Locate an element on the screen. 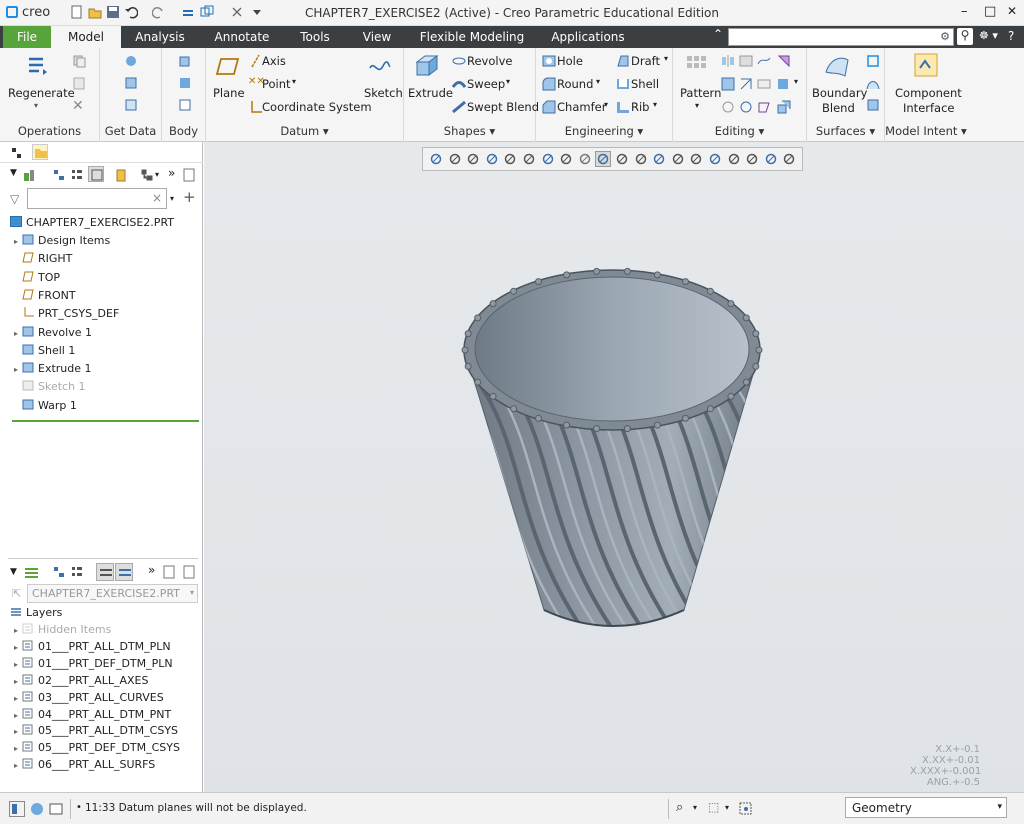 The width and height of the screenshot is (1024, 824). sketch-button: Sketch is located at coordinates (383, 93).